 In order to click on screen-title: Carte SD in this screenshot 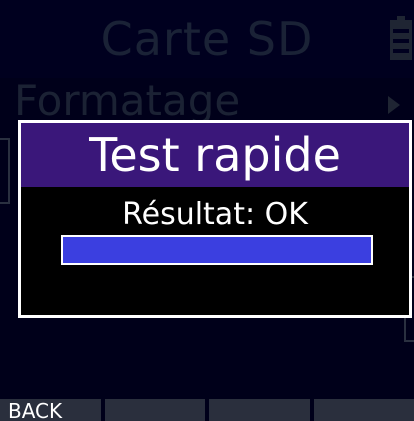, I will do `click(207, 39)`.